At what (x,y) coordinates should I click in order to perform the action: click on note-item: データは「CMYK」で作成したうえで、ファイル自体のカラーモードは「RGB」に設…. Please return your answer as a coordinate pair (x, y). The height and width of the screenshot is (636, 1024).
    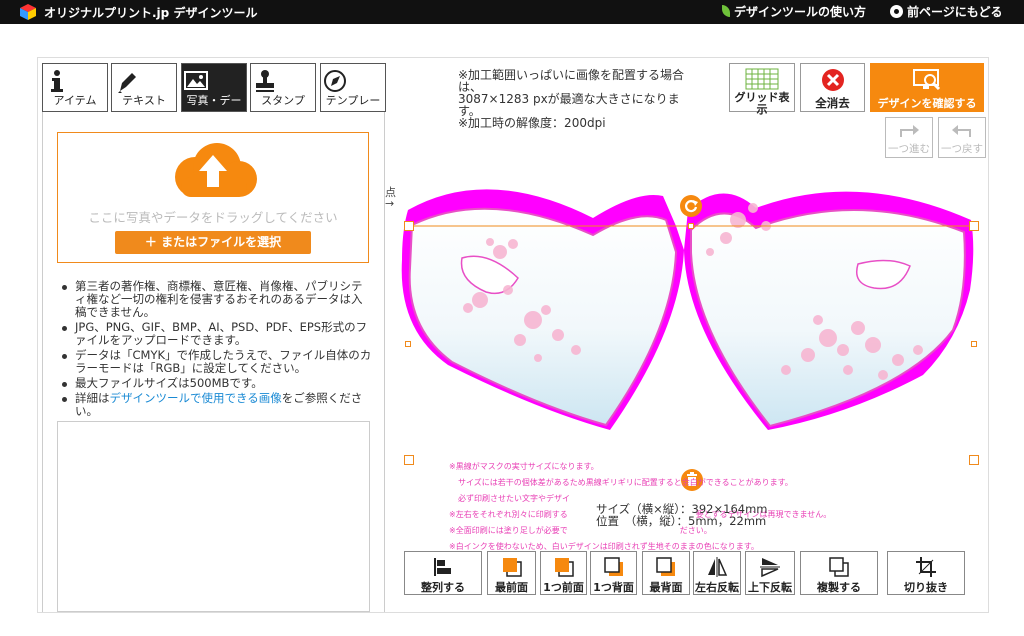
    Looking at the image, I should click on (216, 362).